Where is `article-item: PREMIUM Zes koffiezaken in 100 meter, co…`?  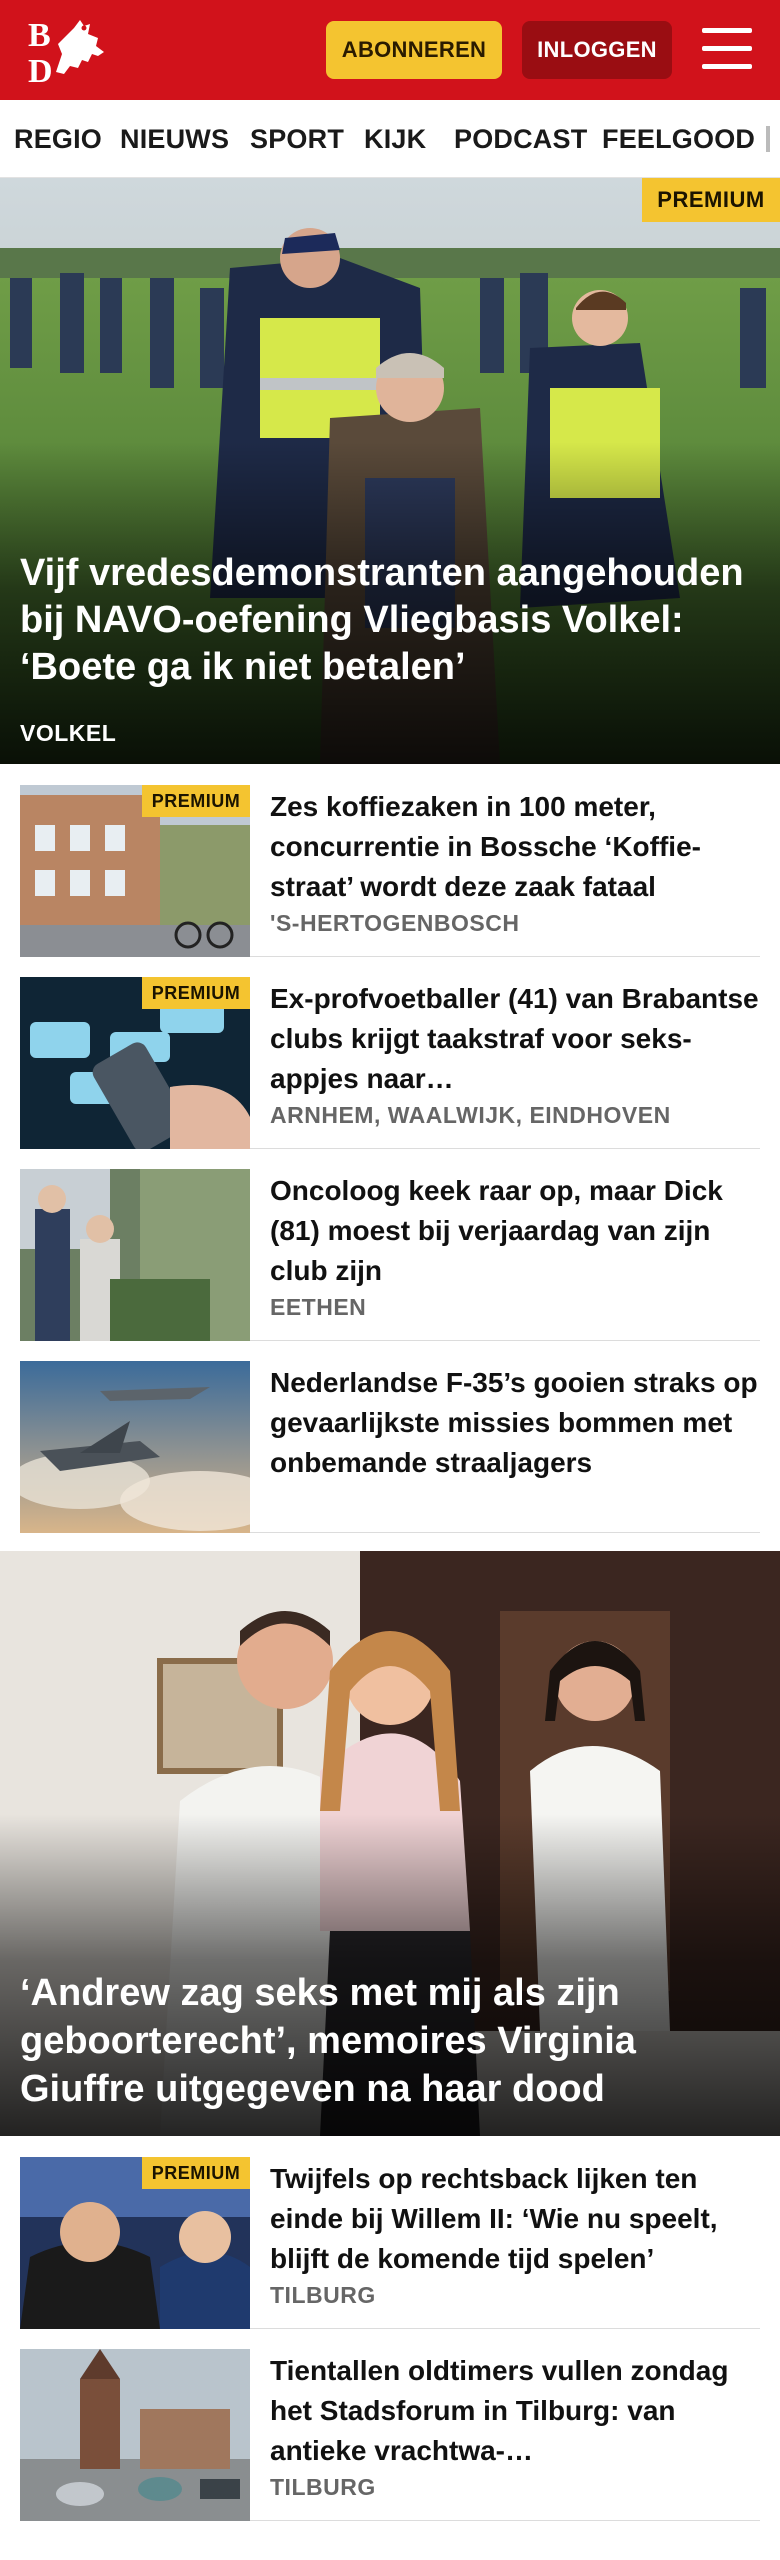 article-item: PREMIUM Zes koffiezaken in 100 meter, co… is located at coordinates (390, 871).